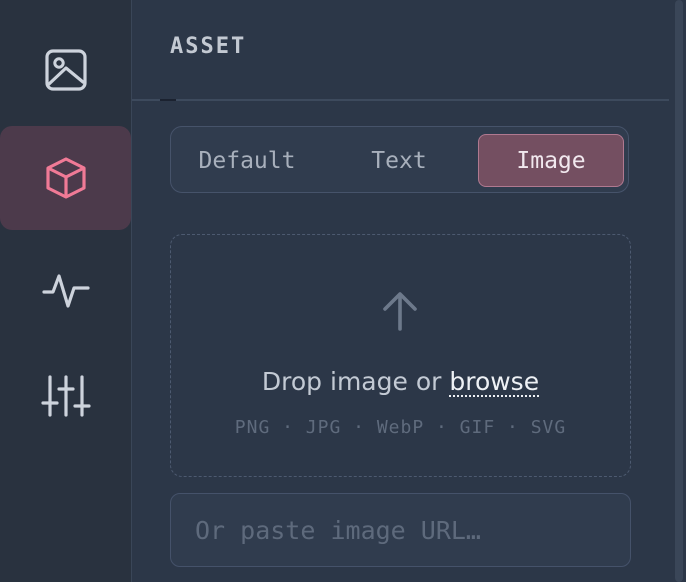  What do you see at coordinates (400, 427) in the screenshot?
I see `supported-formats: PNG · JPG · WebP · GIF · SVG` at bounding box center [400, 427].